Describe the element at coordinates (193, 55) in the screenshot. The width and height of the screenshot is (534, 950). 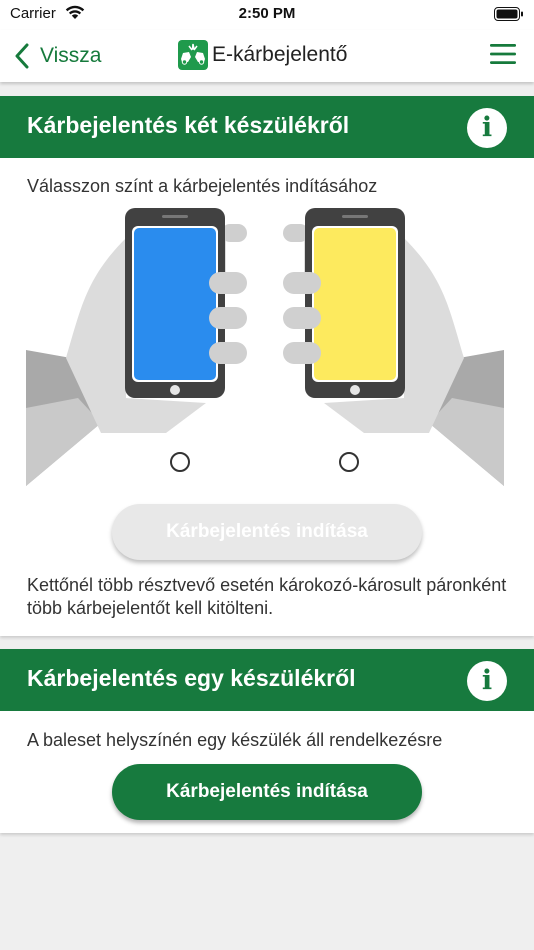
I see `logo-icon` at that location.